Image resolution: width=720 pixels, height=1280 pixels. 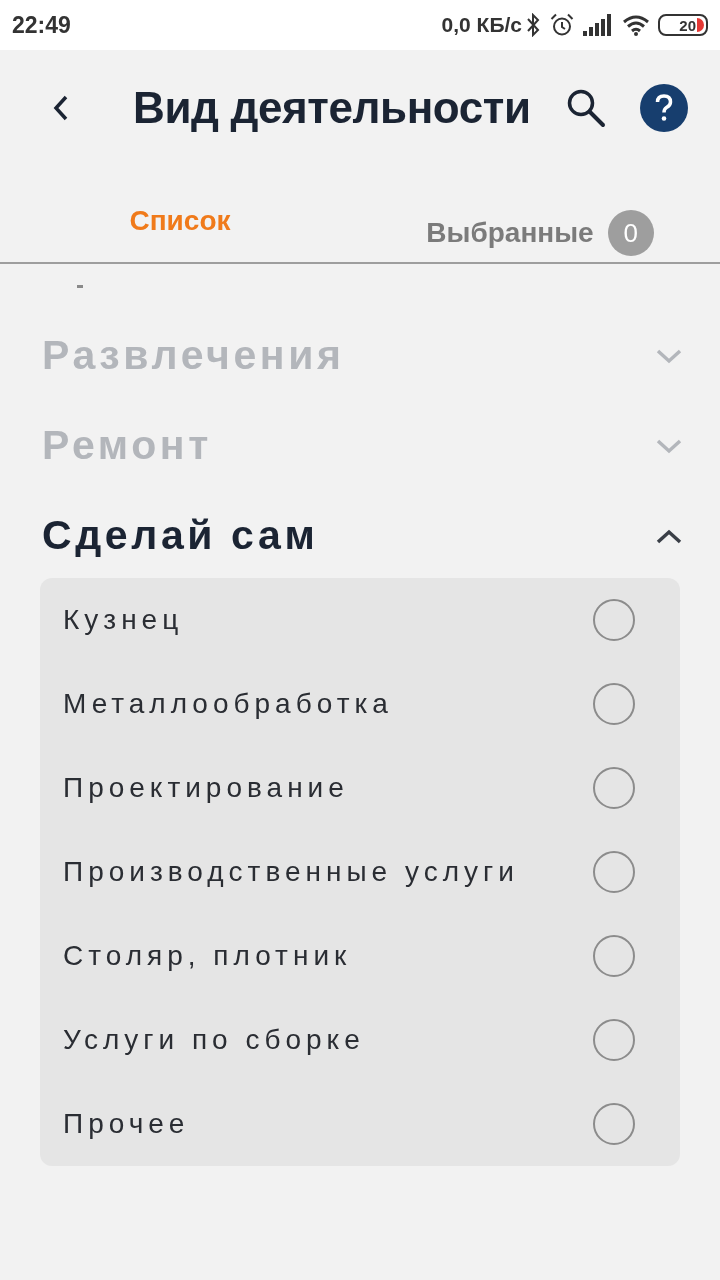 I want to click on network-speed: 0,0 КБ/с, so click(x=481, y=25).